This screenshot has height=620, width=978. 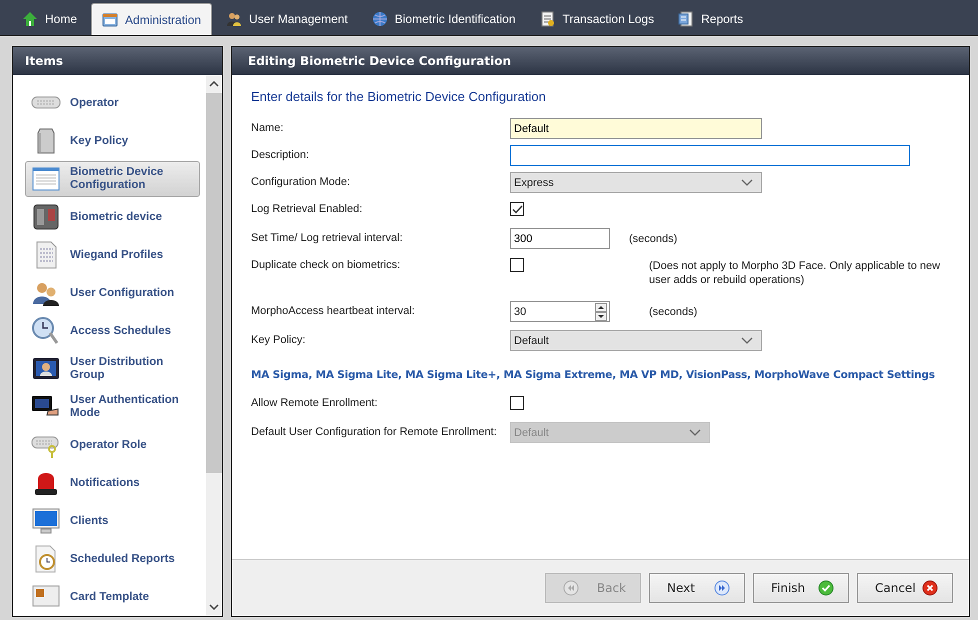 What do you see at coordinates (636, 340) in the screenshot?
I see `dropdown: Default` at bounding box center [636, 340].